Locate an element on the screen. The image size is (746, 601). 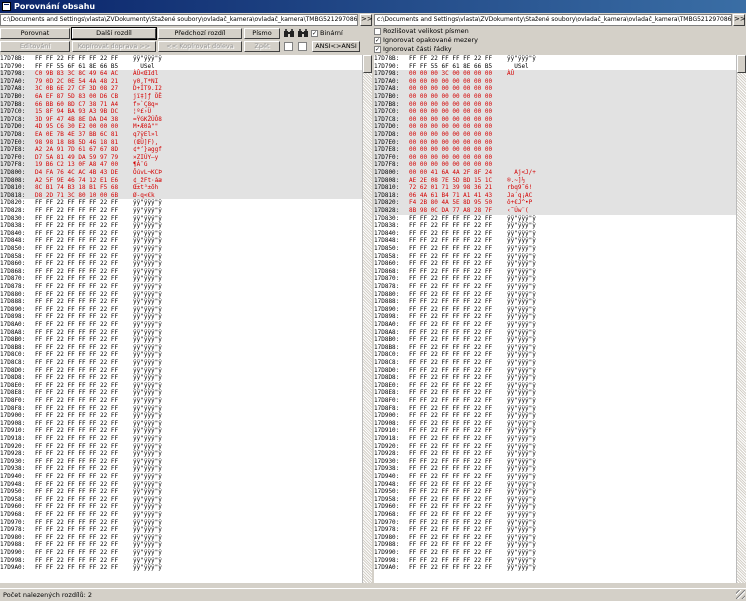
hex-address: 17D810: is located at coordinates (13, 188).